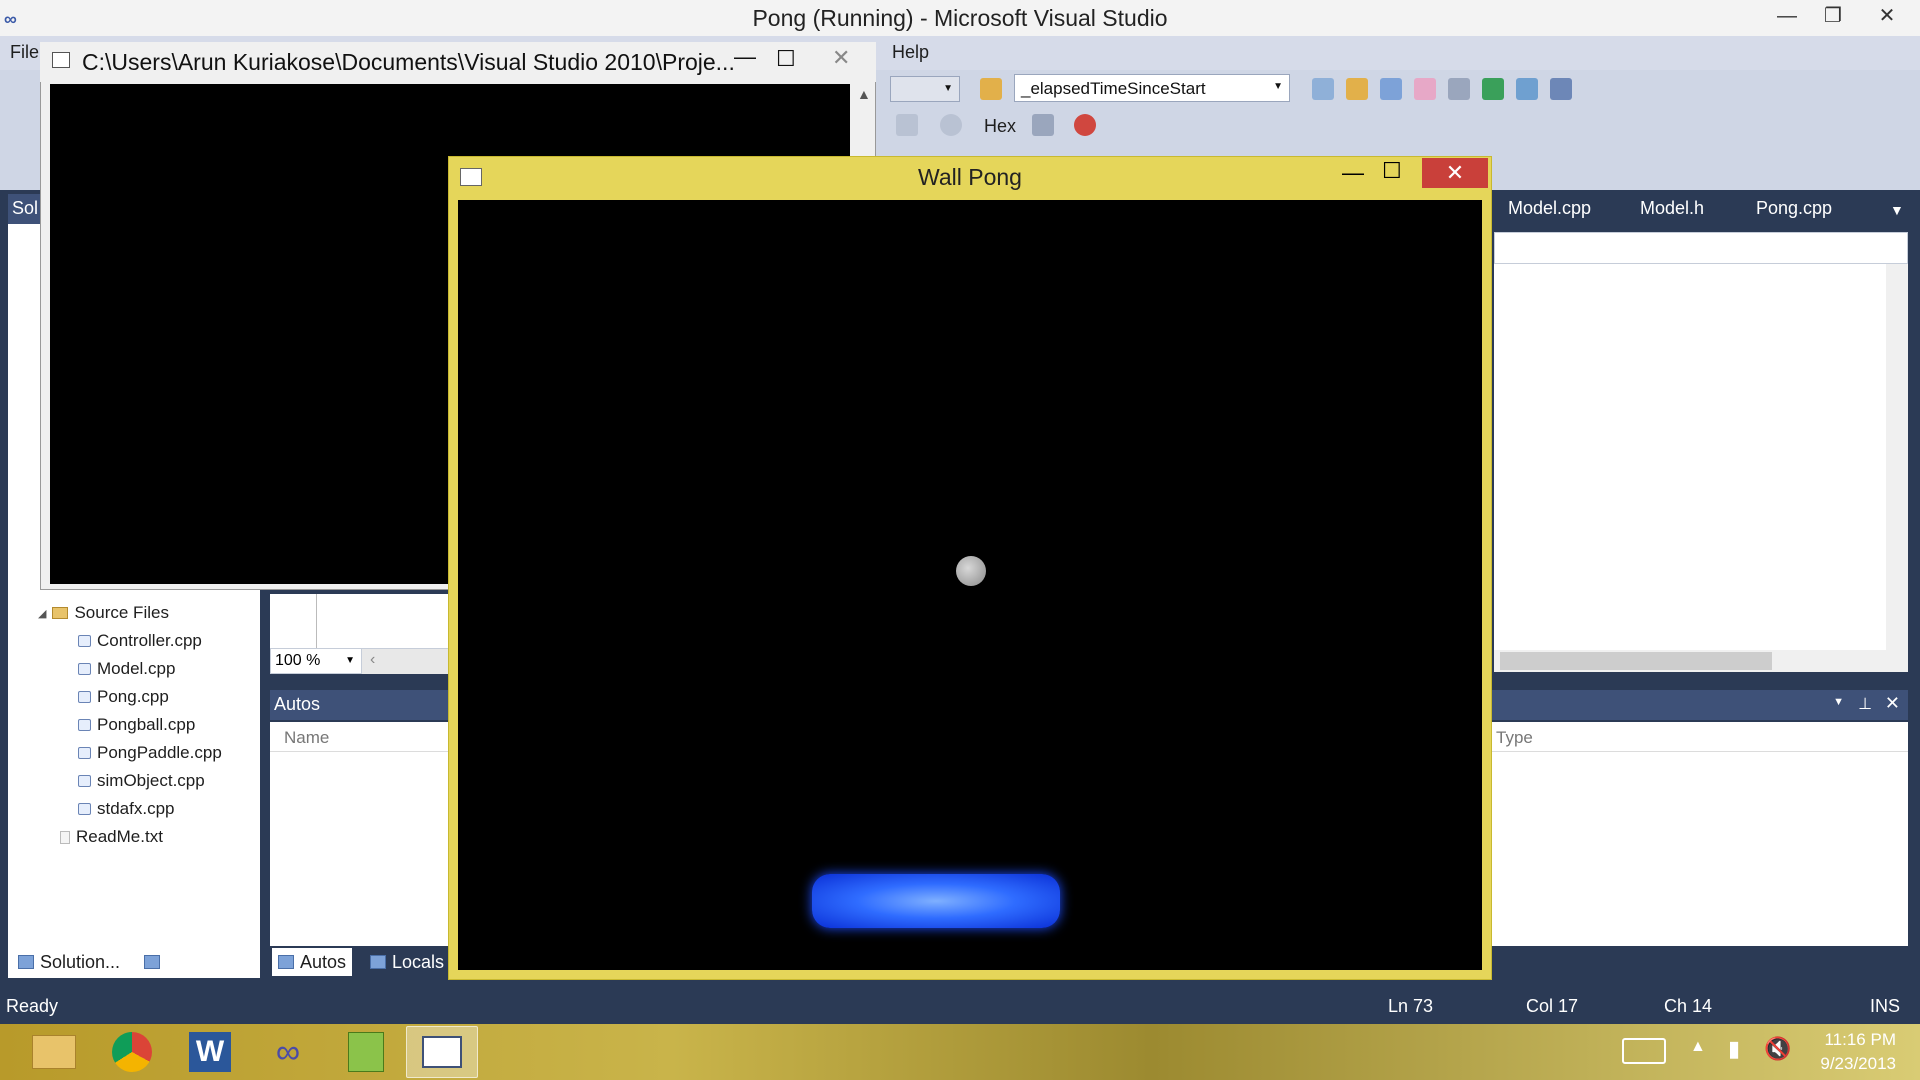  What do you see at coordinates (745, 57) in the screenshot?
I see `console-minimize-button: —` at bounding box center [745, 57].